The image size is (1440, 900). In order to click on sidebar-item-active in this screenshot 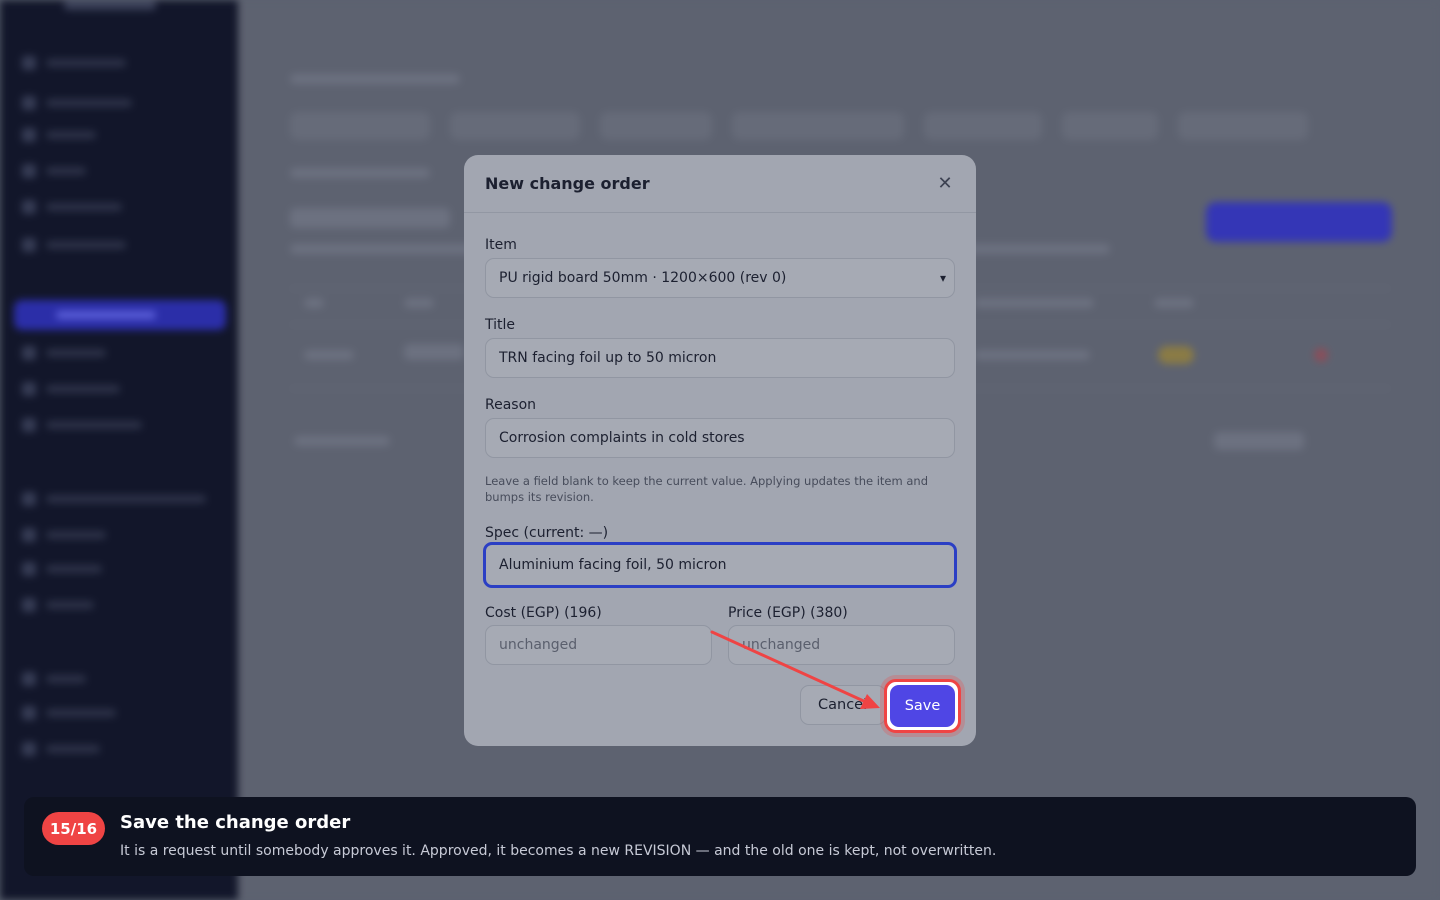, I will do `click(120, 315)`.